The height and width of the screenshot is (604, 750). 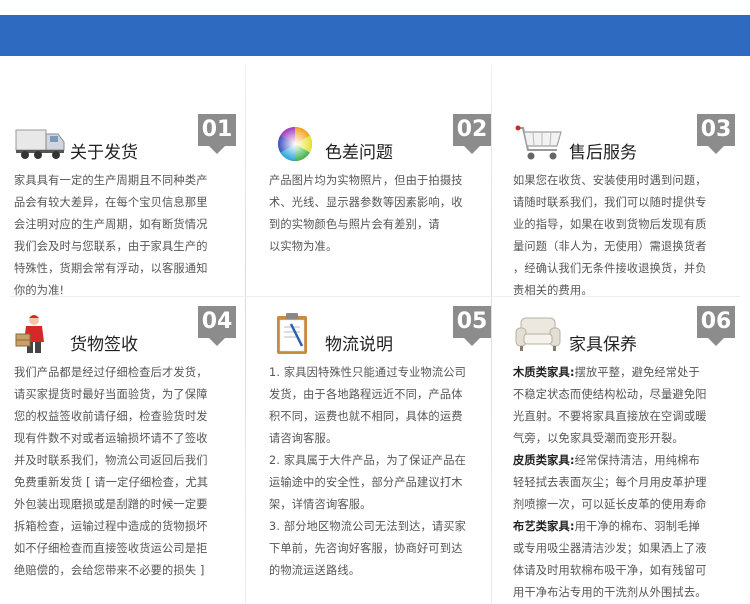 What do you see at coordinates (598, 438) in the screenshot?
I see `text-line: 气旁，以免家具受潮而变形开裂。` at bounding box center [598, 438].